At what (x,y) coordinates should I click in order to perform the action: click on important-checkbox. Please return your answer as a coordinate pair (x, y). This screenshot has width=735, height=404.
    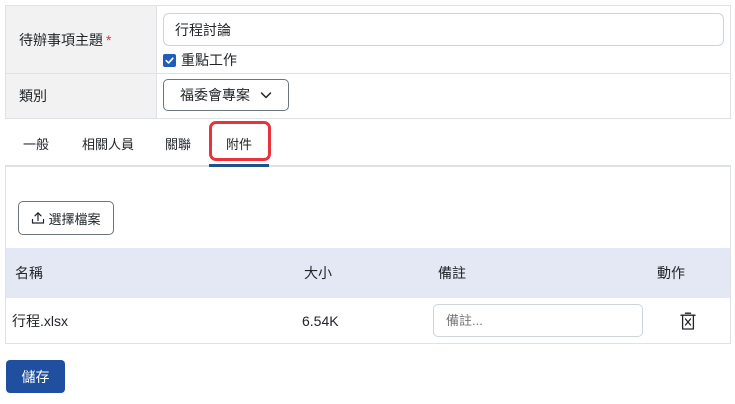
    Looking at the image, I should click on (169, 60).